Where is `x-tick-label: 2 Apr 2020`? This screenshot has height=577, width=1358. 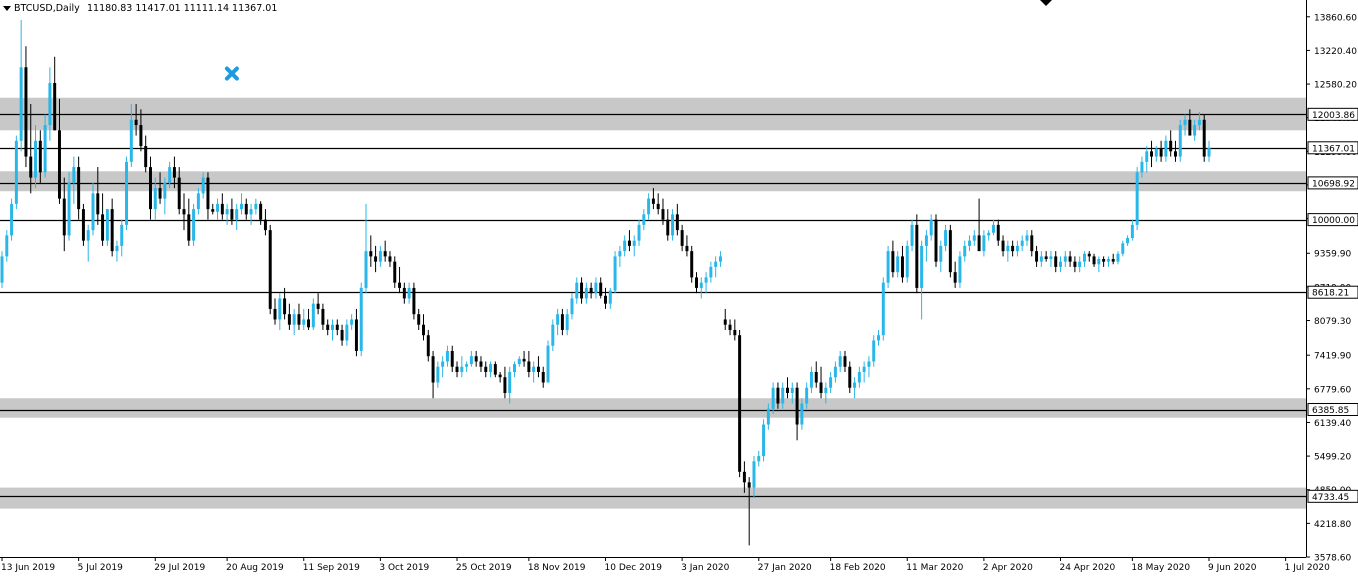 x-tick-label: 2 Apr 2020 is located at coordinates (1008, 568).